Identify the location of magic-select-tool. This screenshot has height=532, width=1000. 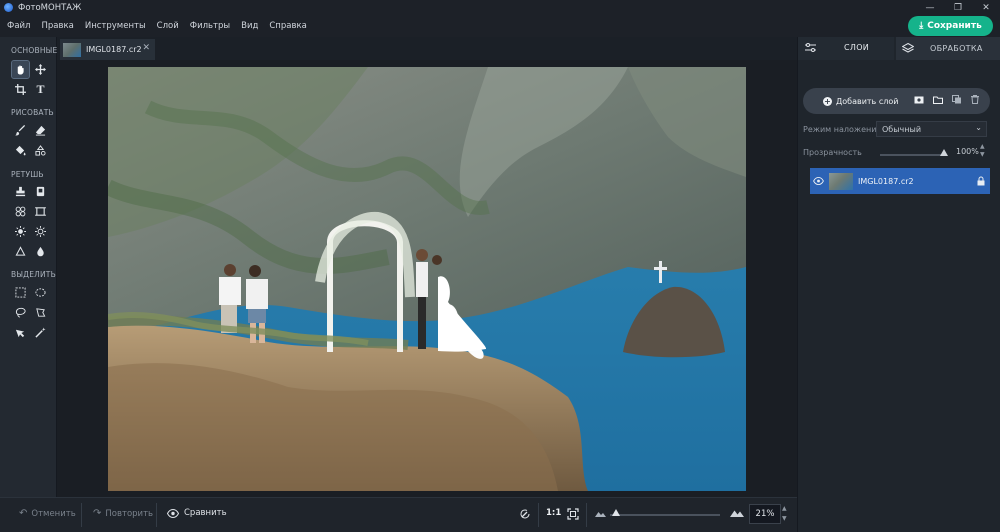
(20, 332).